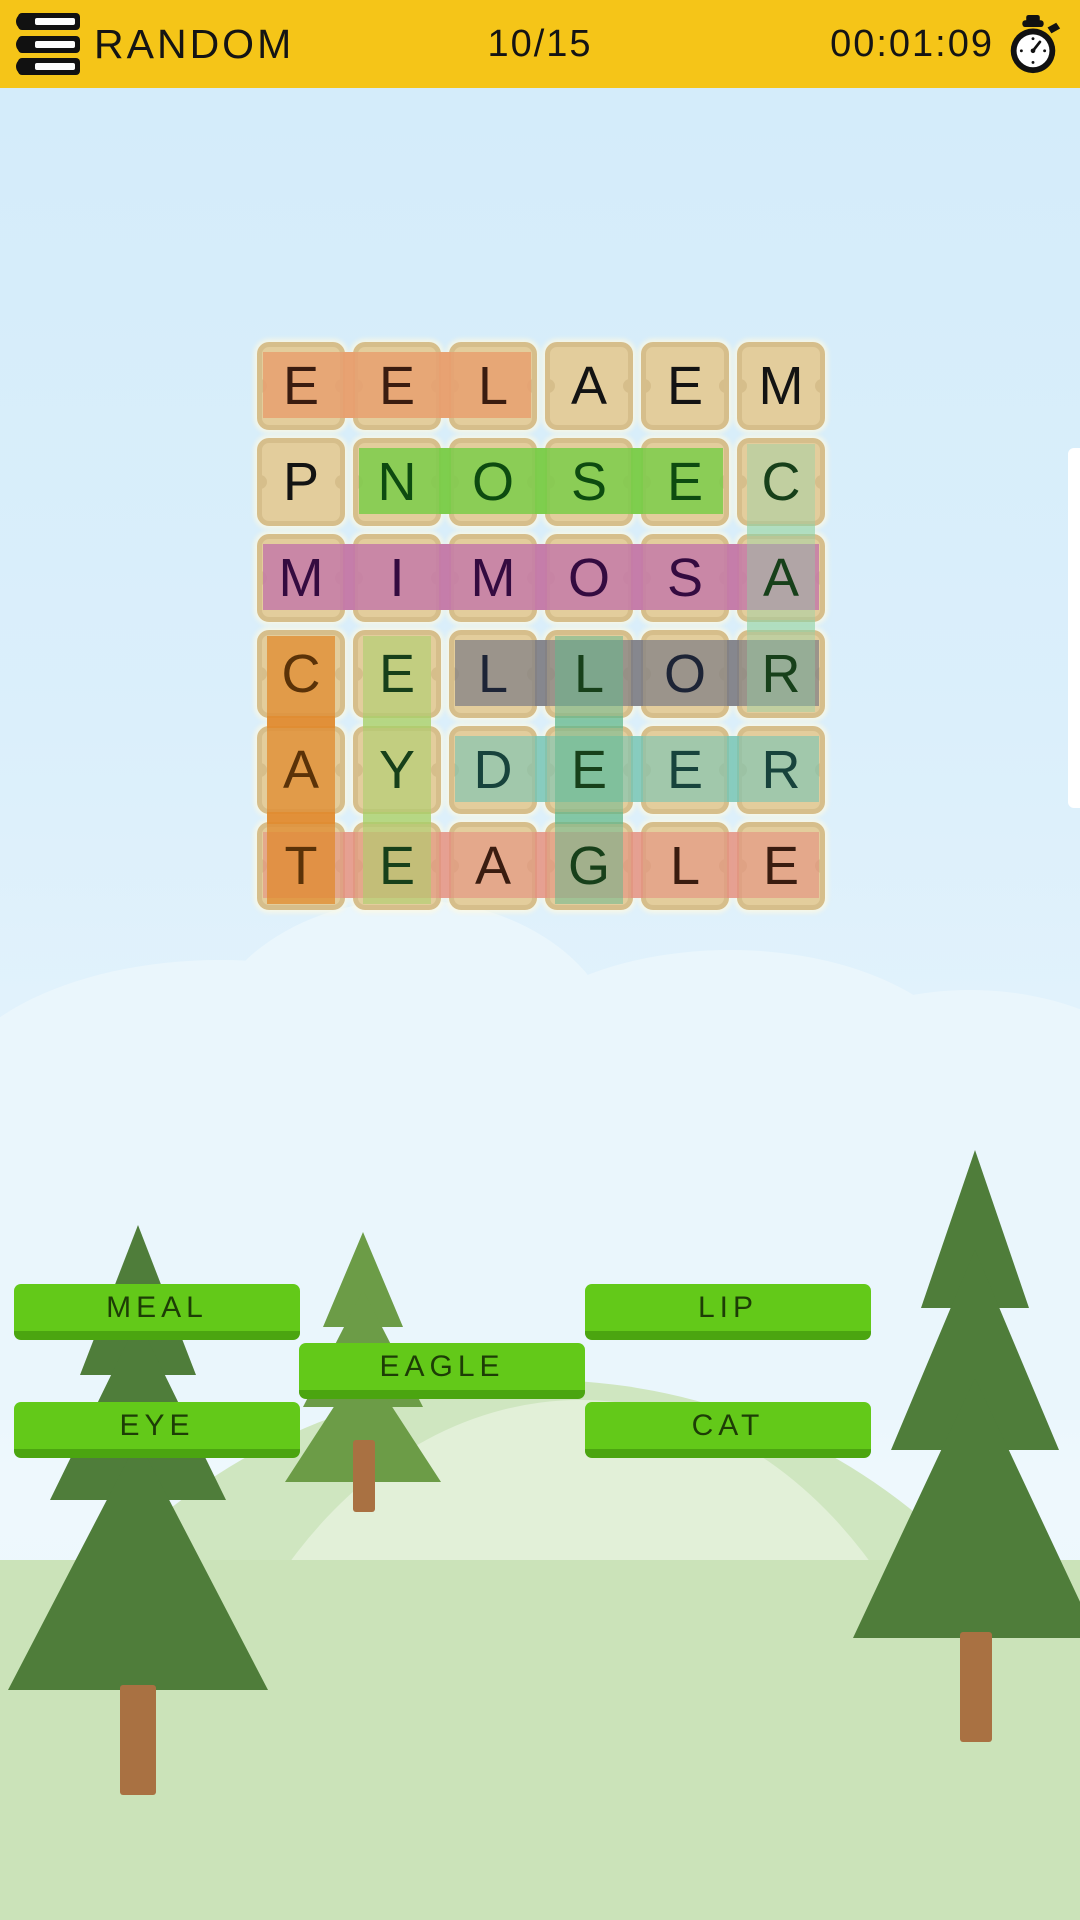  I want to click on letter-cell-r4-c1: Y, so click(397, 770).